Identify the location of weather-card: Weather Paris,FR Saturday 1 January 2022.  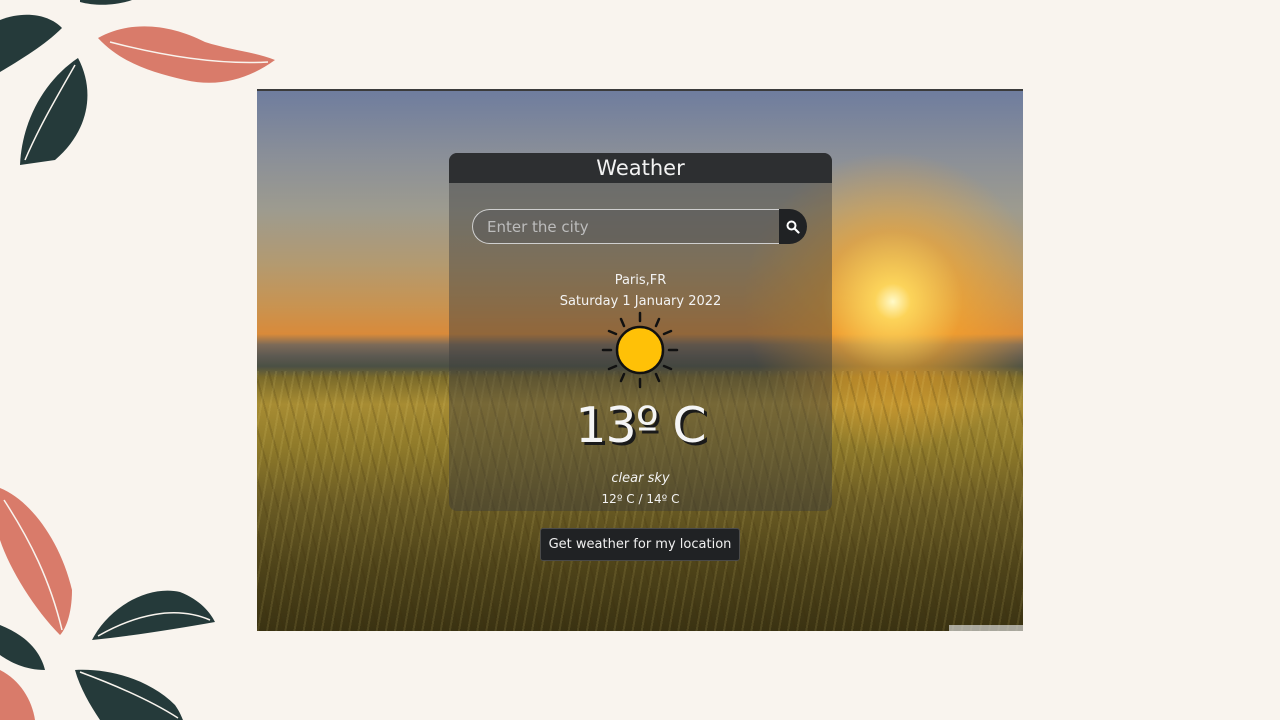
(640, 332).